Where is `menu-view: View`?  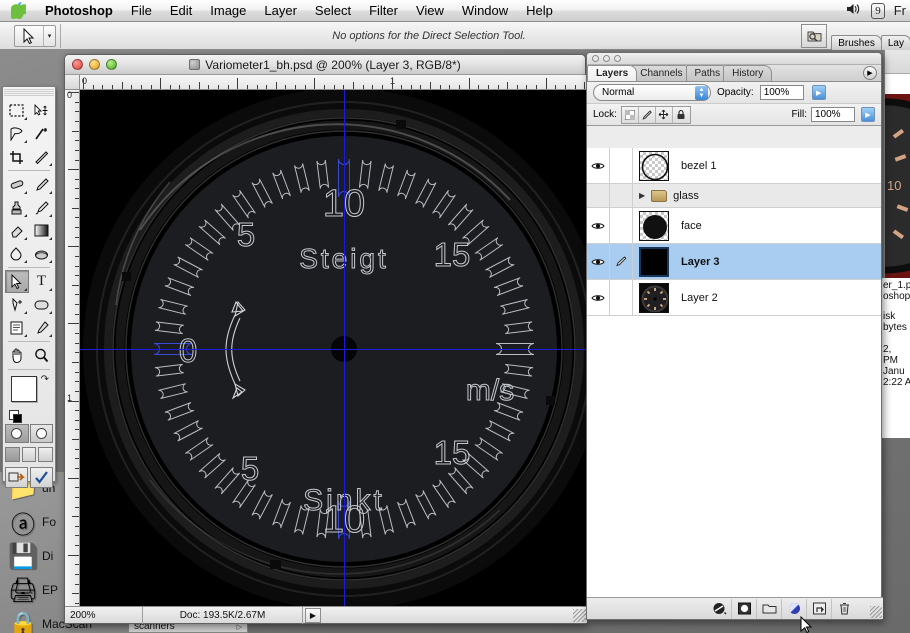
menu-view: View is located at coordinates (430, 11).